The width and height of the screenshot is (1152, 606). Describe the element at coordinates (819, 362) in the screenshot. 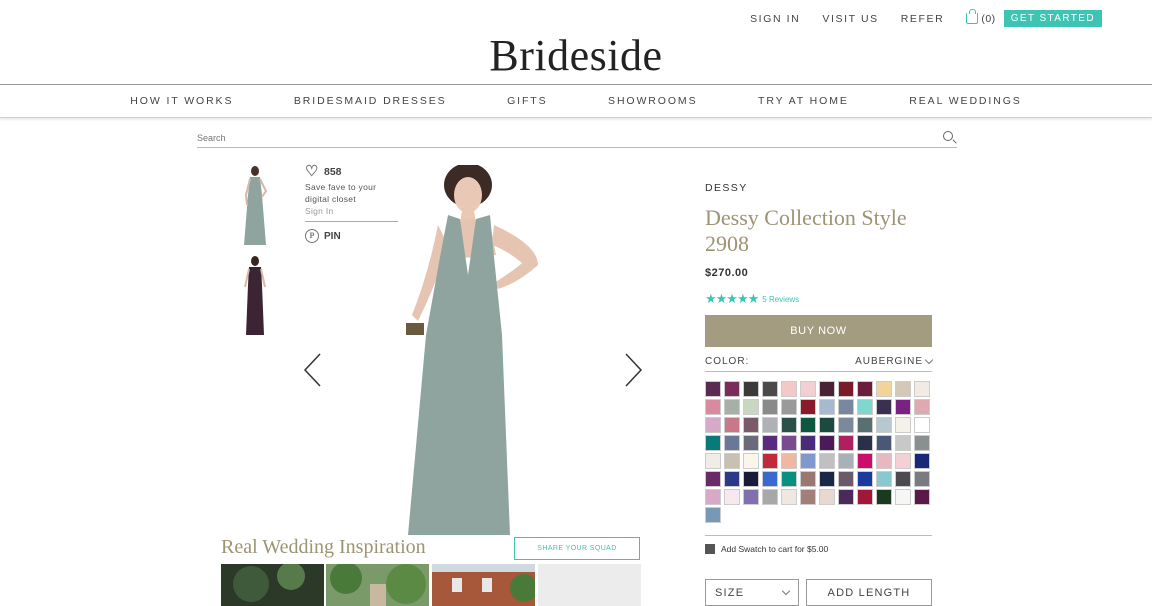

I see `color-selector: COLOR: AUBERGINE` at that location.